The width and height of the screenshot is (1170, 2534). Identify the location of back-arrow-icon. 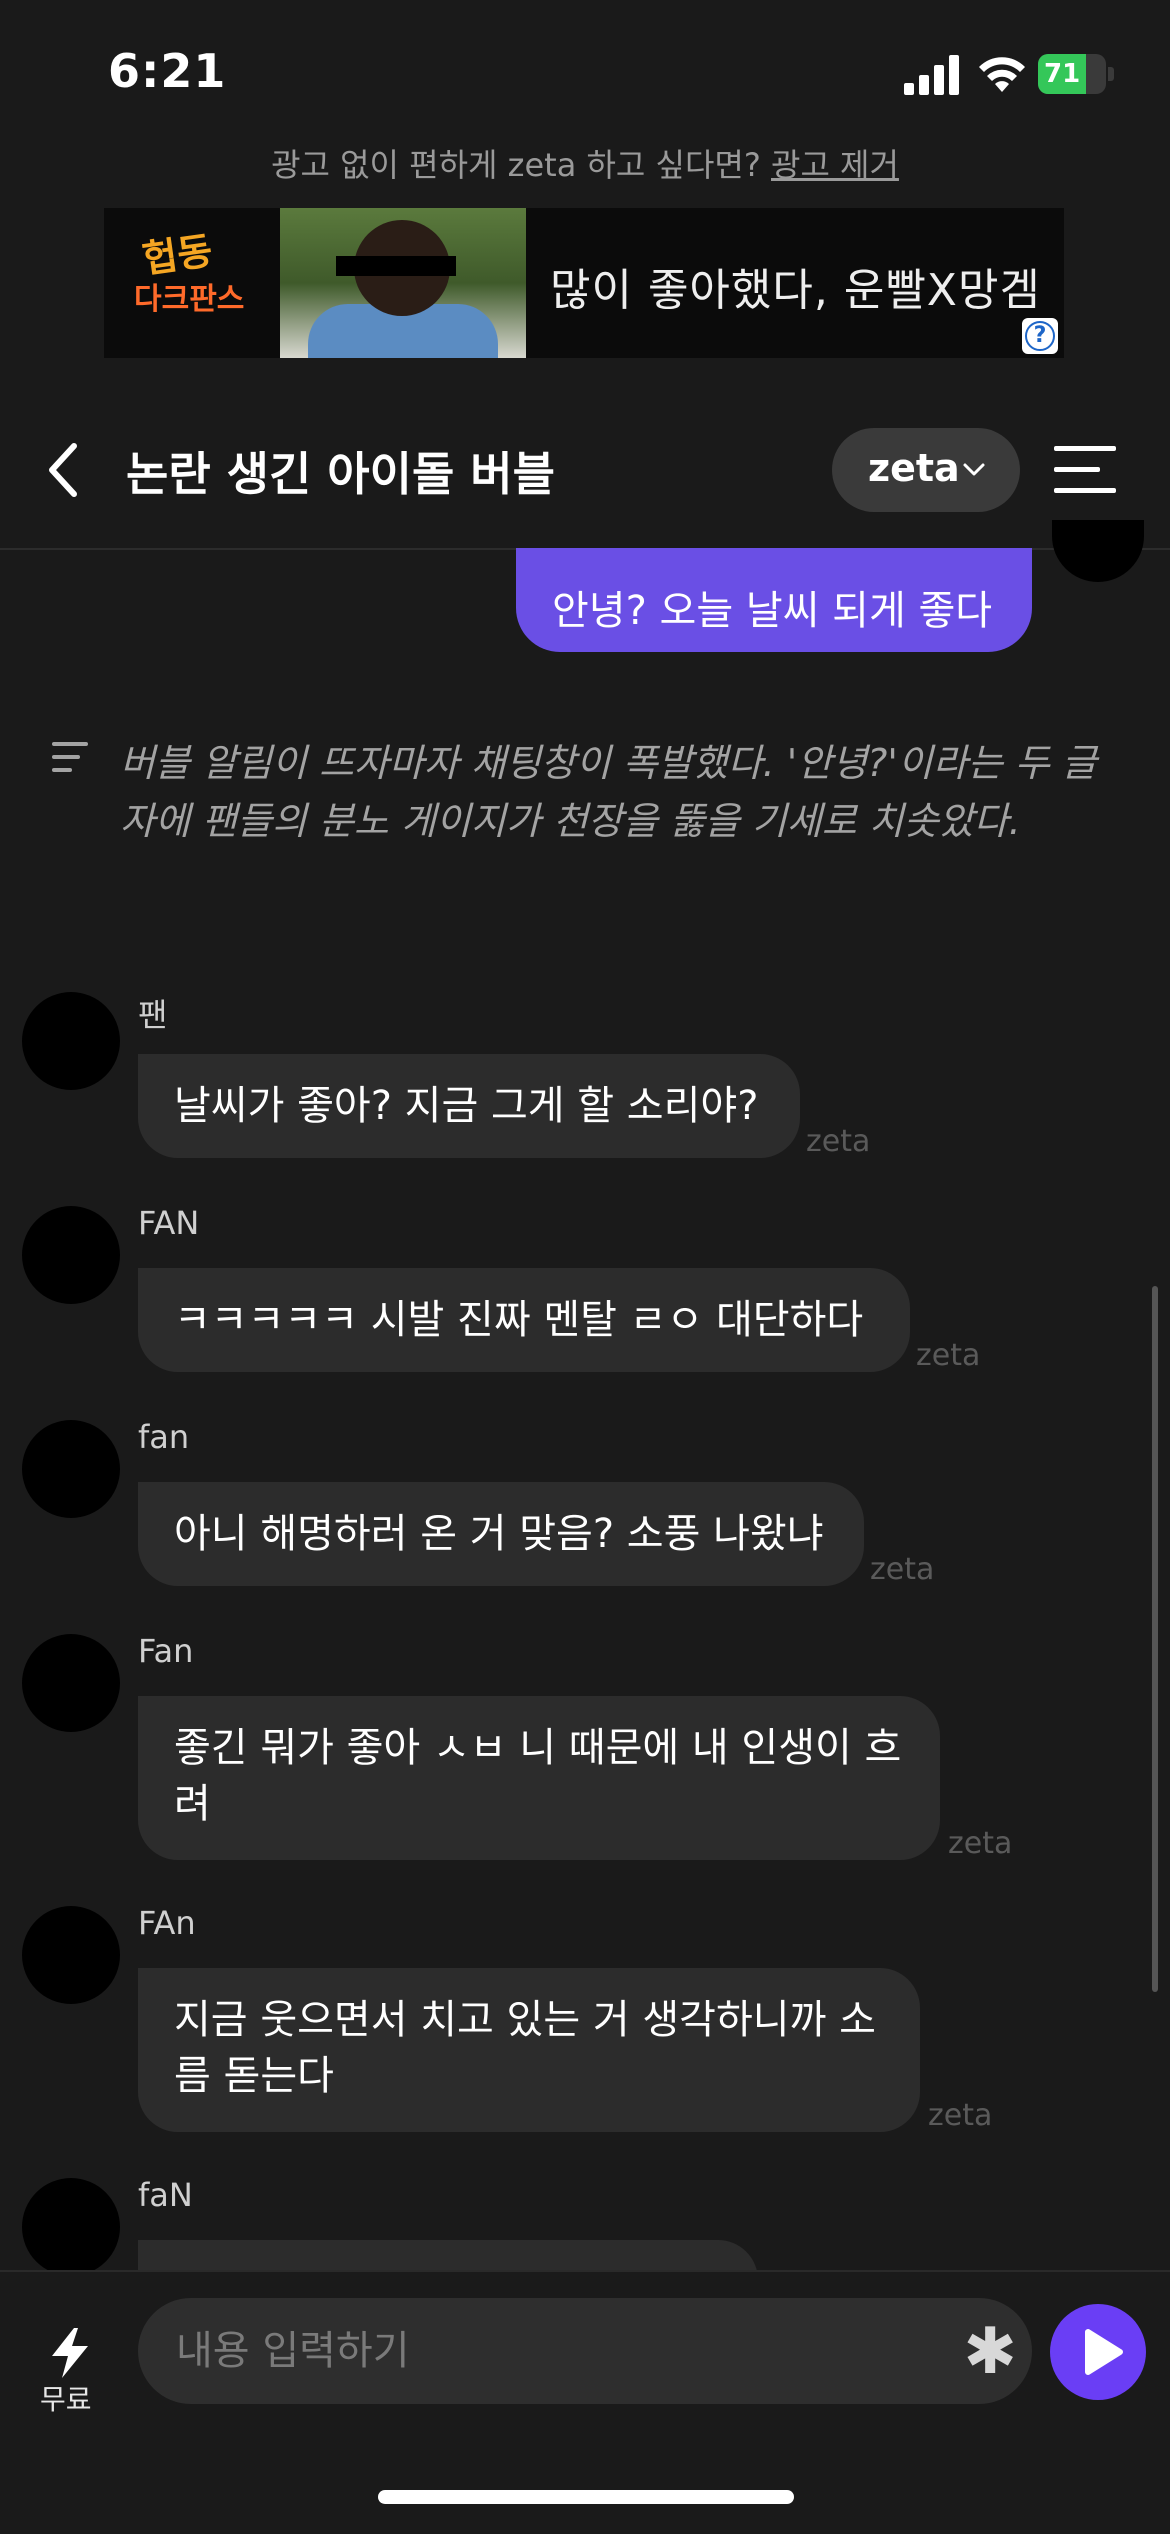
(64, 470).